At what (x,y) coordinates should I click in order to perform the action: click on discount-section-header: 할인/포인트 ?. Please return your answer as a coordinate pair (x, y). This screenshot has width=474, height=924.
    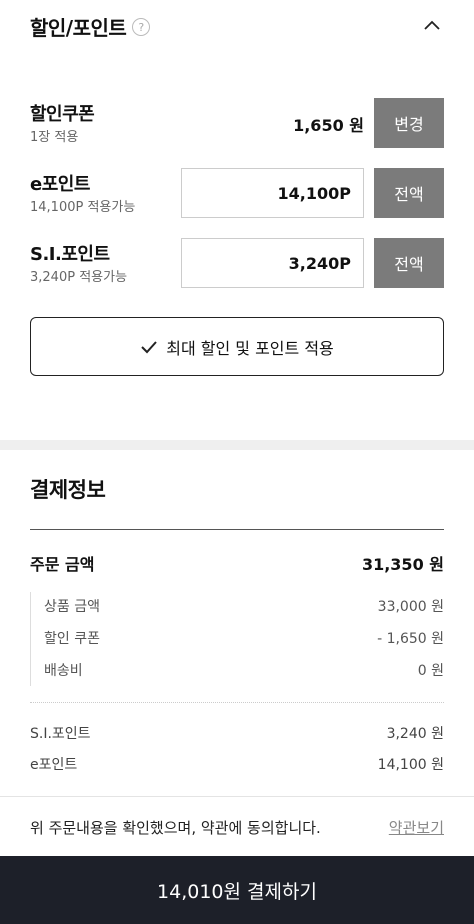
    Looking at the image, I should click on (237, 26).